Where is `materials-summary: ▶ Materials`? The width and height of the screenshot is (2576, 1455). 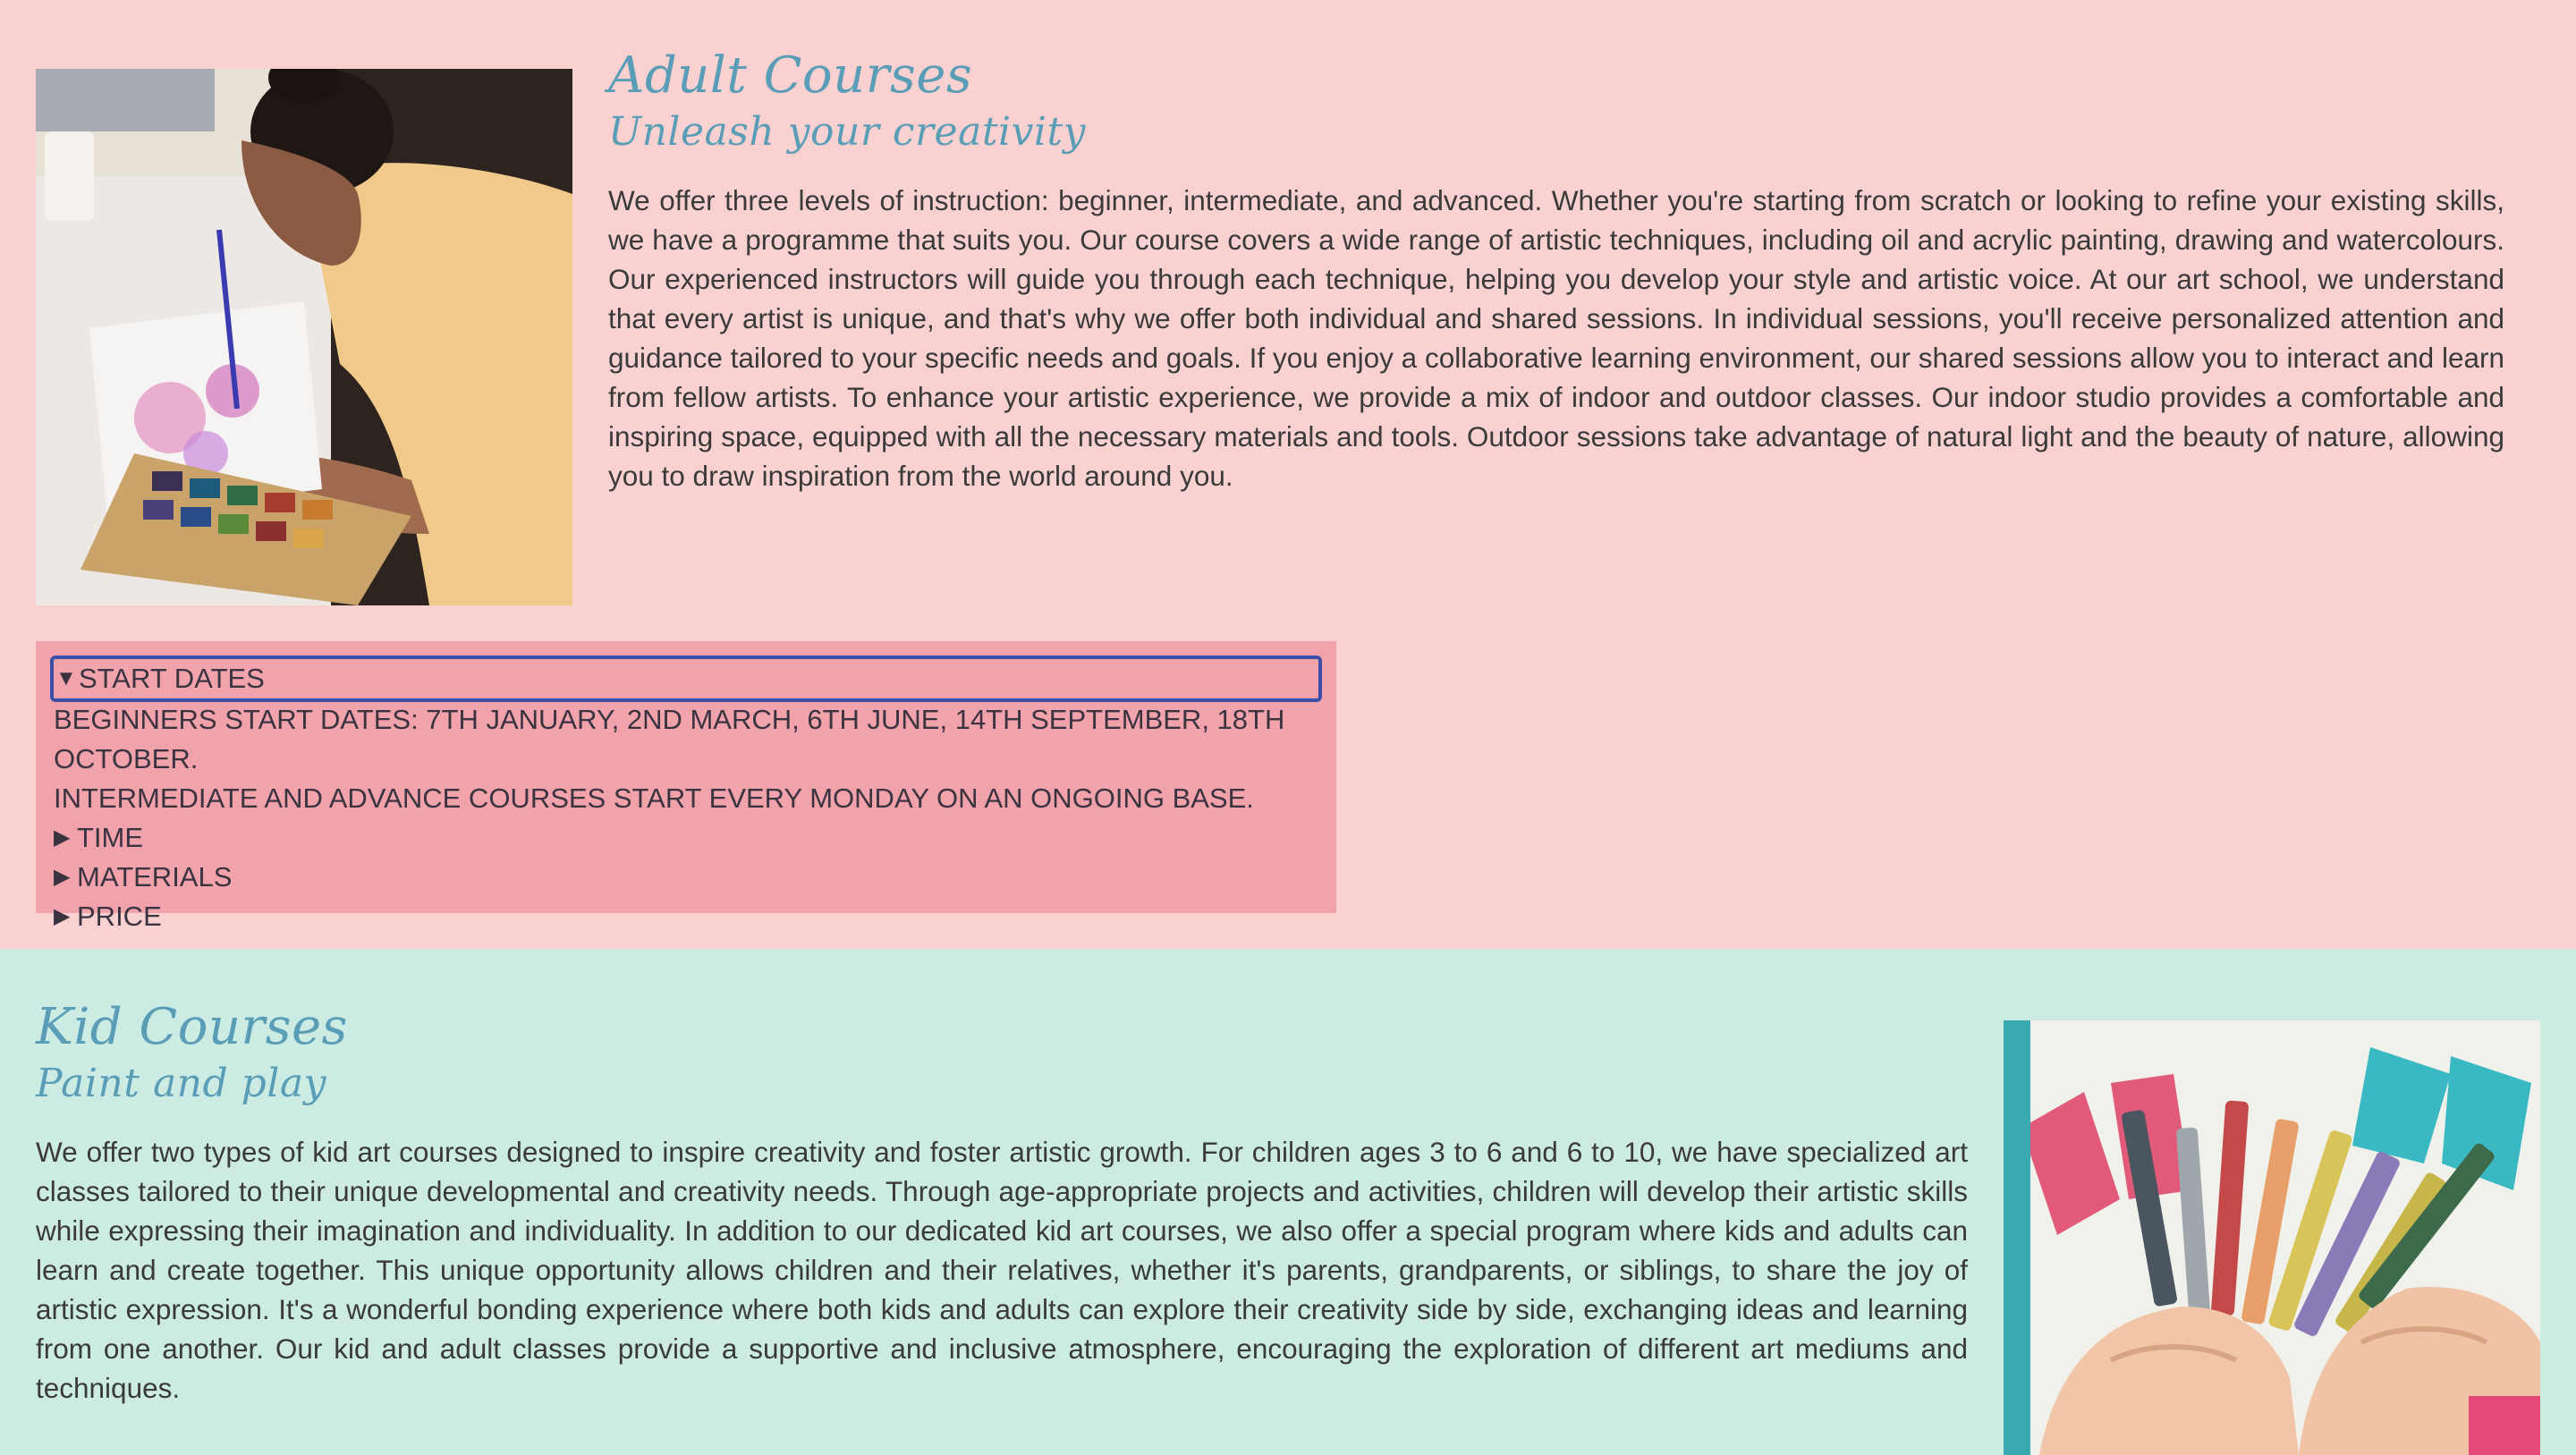 materials-summary: ▶ Materials is located at coordinates (686, 877).